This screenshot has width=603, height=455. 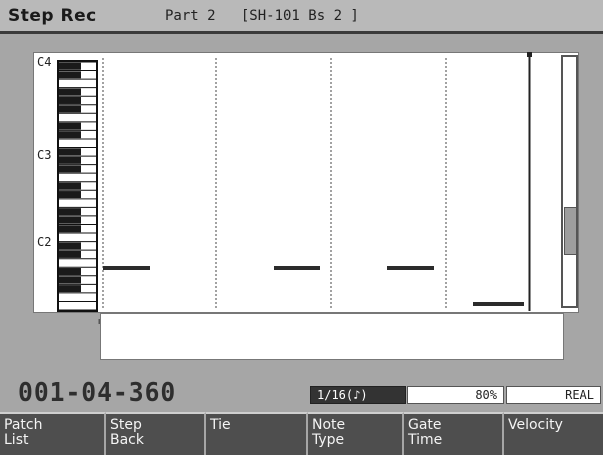 What do you see at coordinates (332, 336) in the screenshot?
I see `velocity-panel` at bounding box center [332, 336].